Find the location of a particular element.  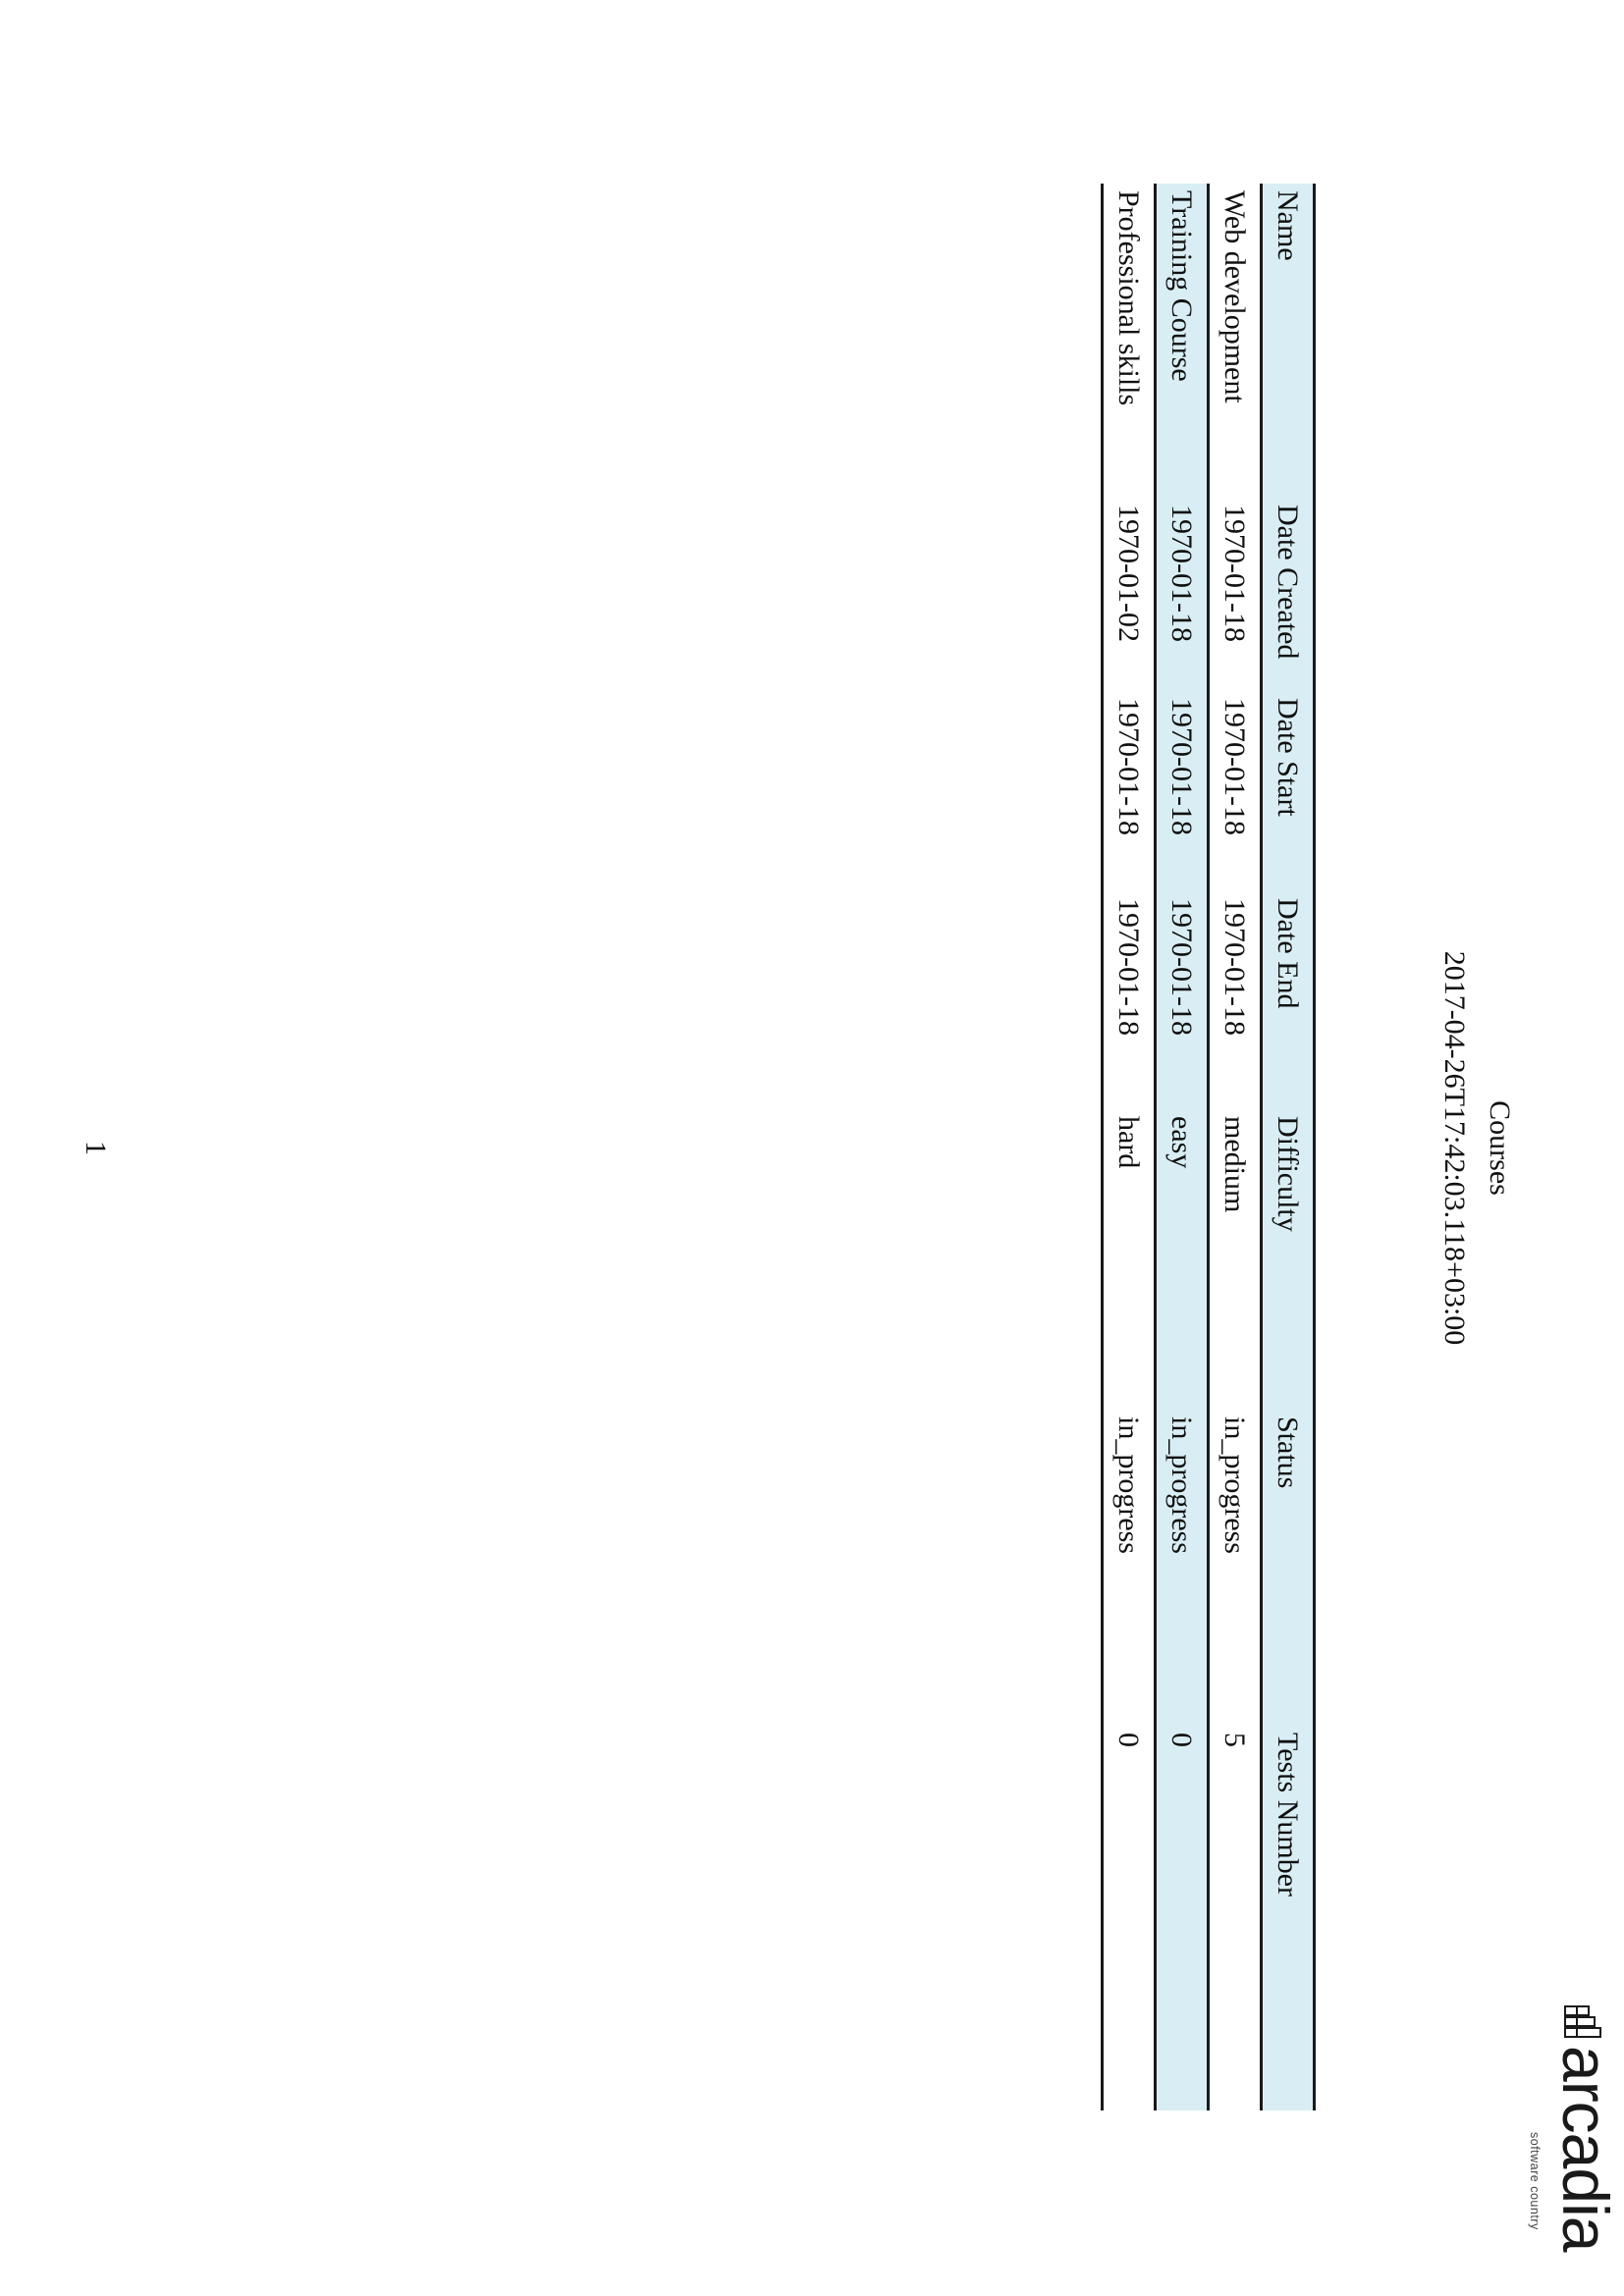

cell-name: Training Course is located at coordinates (1182, 341).